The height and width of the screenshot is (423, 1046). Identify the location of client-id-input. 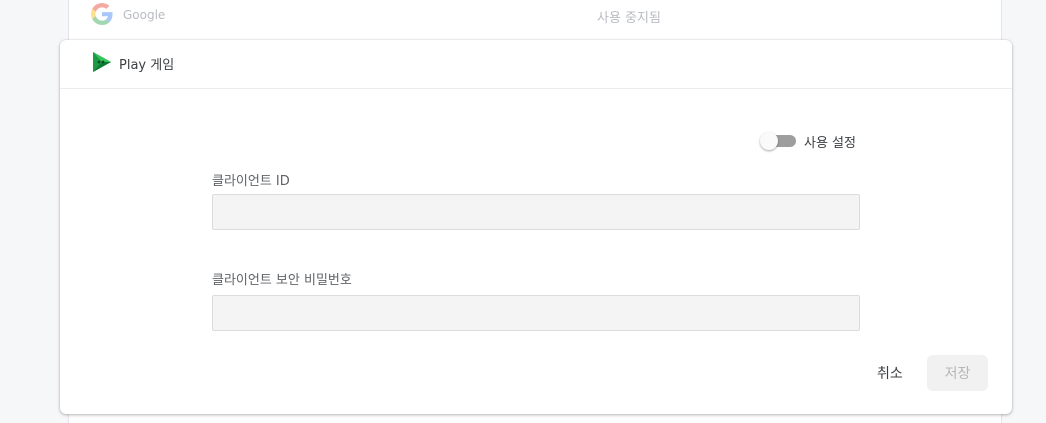
(536, 212).